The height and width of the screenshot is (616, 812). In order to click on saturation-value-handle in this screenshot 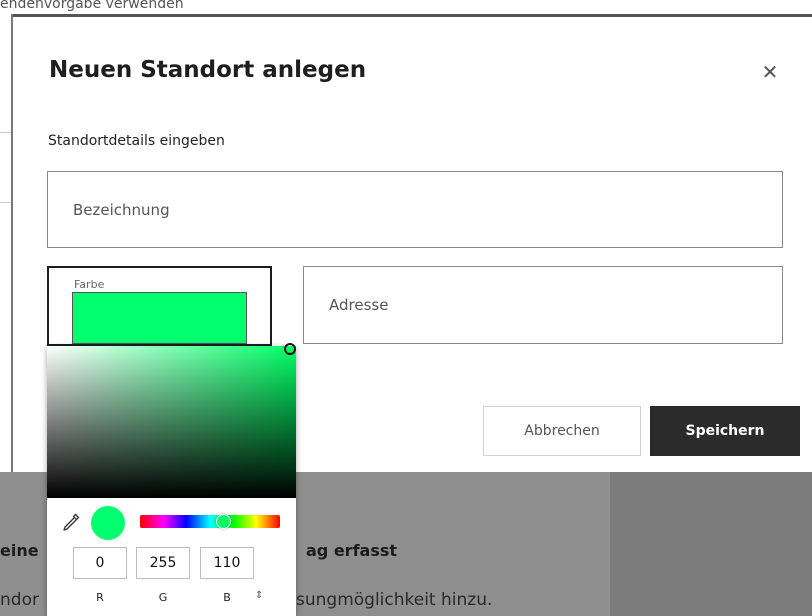, I will do `click(290, 349)`.